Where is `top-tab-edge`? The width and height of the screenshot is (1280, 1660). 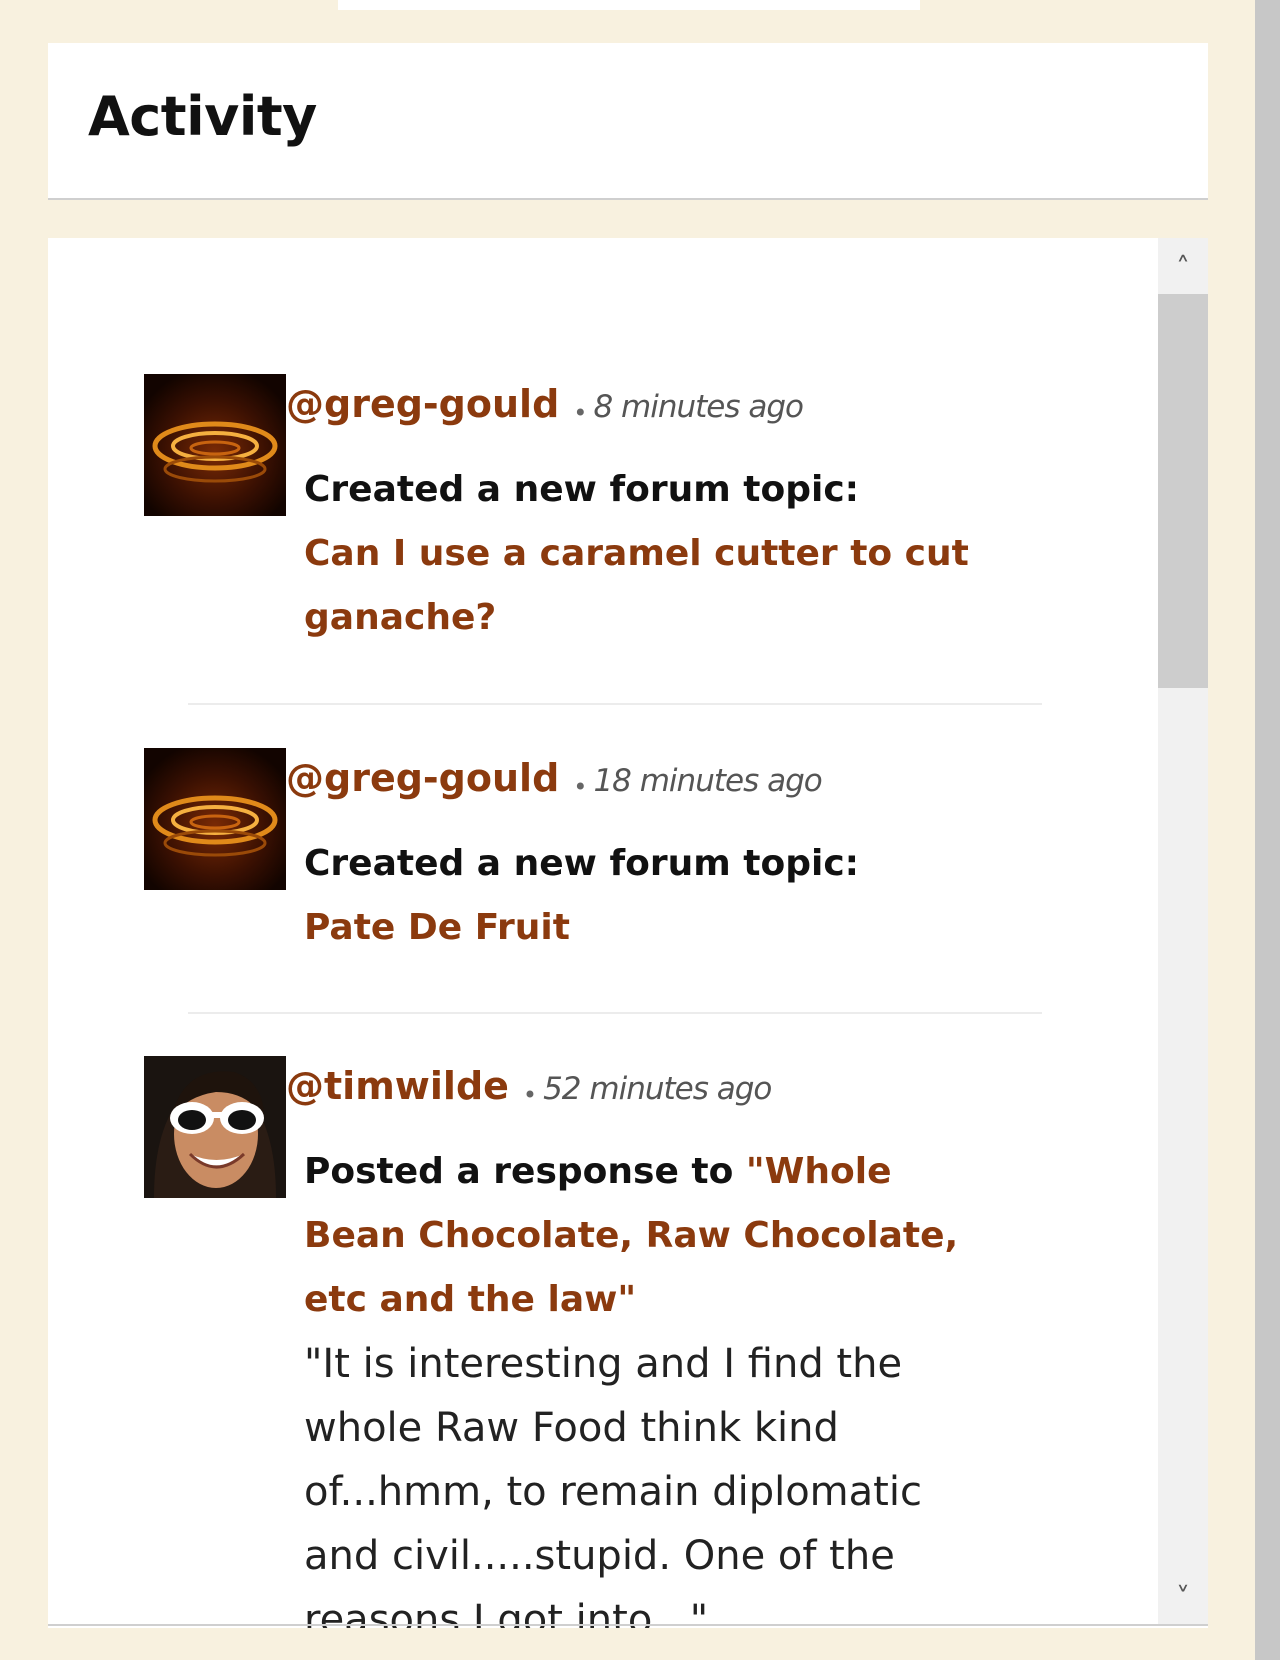
top-tab-edge is located at coordinates (629, 5).